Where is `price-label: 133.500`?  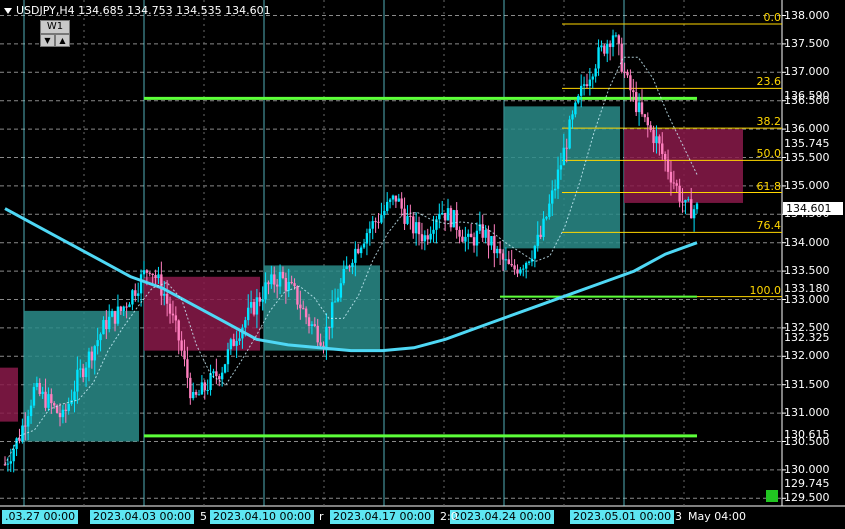 price-label: 133.500 is located at coordinates (807, 271).